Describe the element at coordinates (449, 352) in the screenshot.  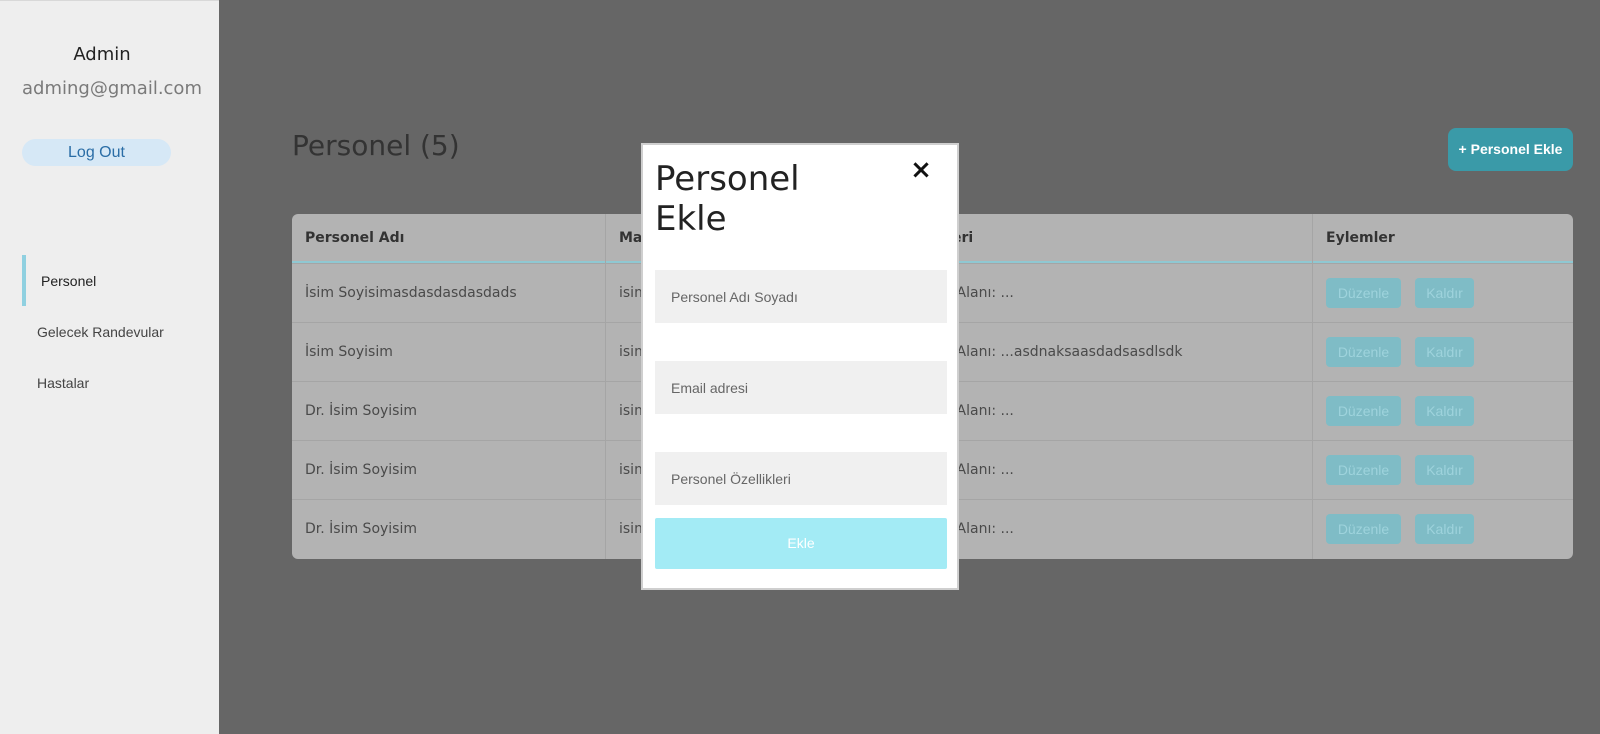
I see `cell-name: İsim Soyisim` at that location.